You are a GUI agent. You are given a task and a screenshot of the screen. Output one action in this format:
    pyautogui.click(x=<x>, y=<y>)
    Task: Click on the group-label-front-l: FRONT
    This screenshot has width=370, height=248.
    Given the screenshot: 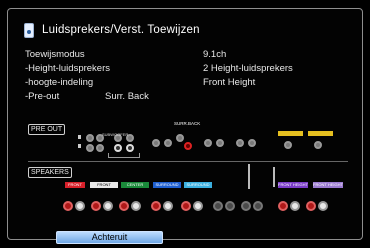 What is the action you would take?
    pyautogui.click(x=75, y=185)
    